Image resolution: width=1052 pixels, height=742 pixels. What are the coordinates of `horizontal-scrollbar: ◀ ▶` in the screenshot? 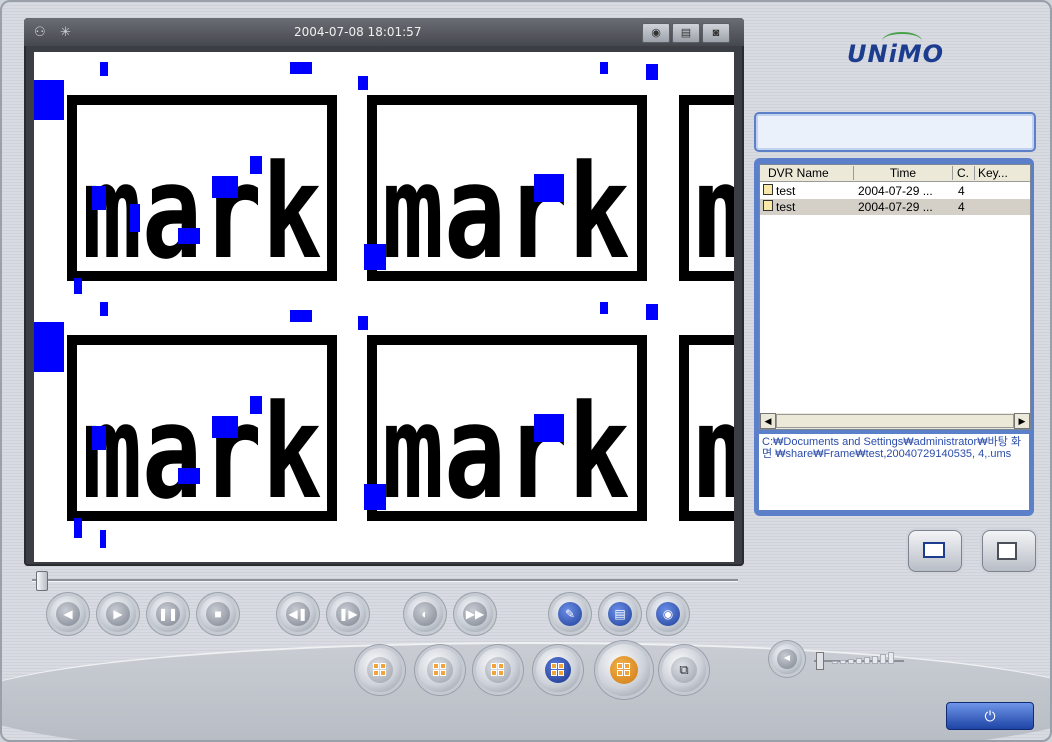 It's located at (895, 421).